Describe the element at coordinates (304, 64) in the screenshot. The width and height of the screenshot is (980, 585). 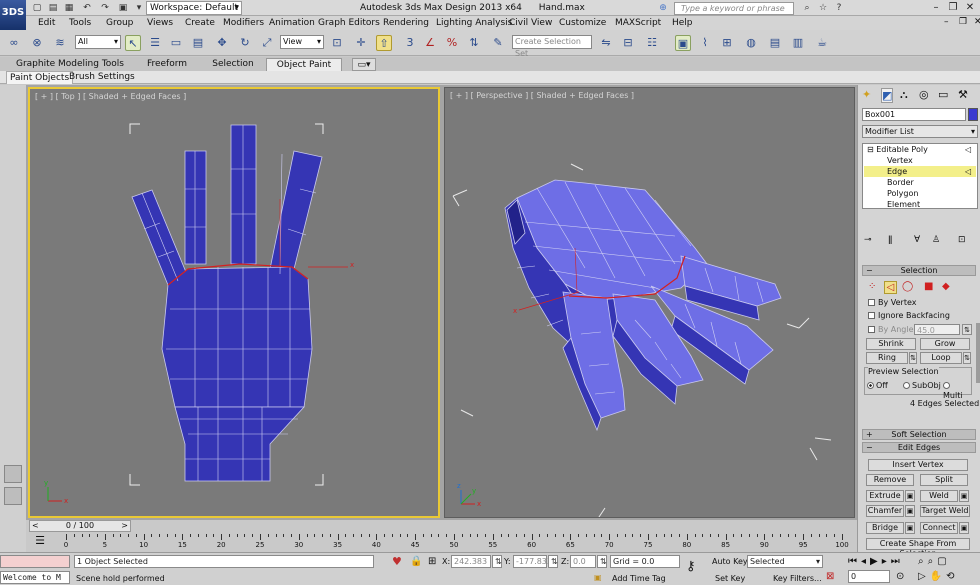
I see `tab-object-paint: Object Paint` at that location.